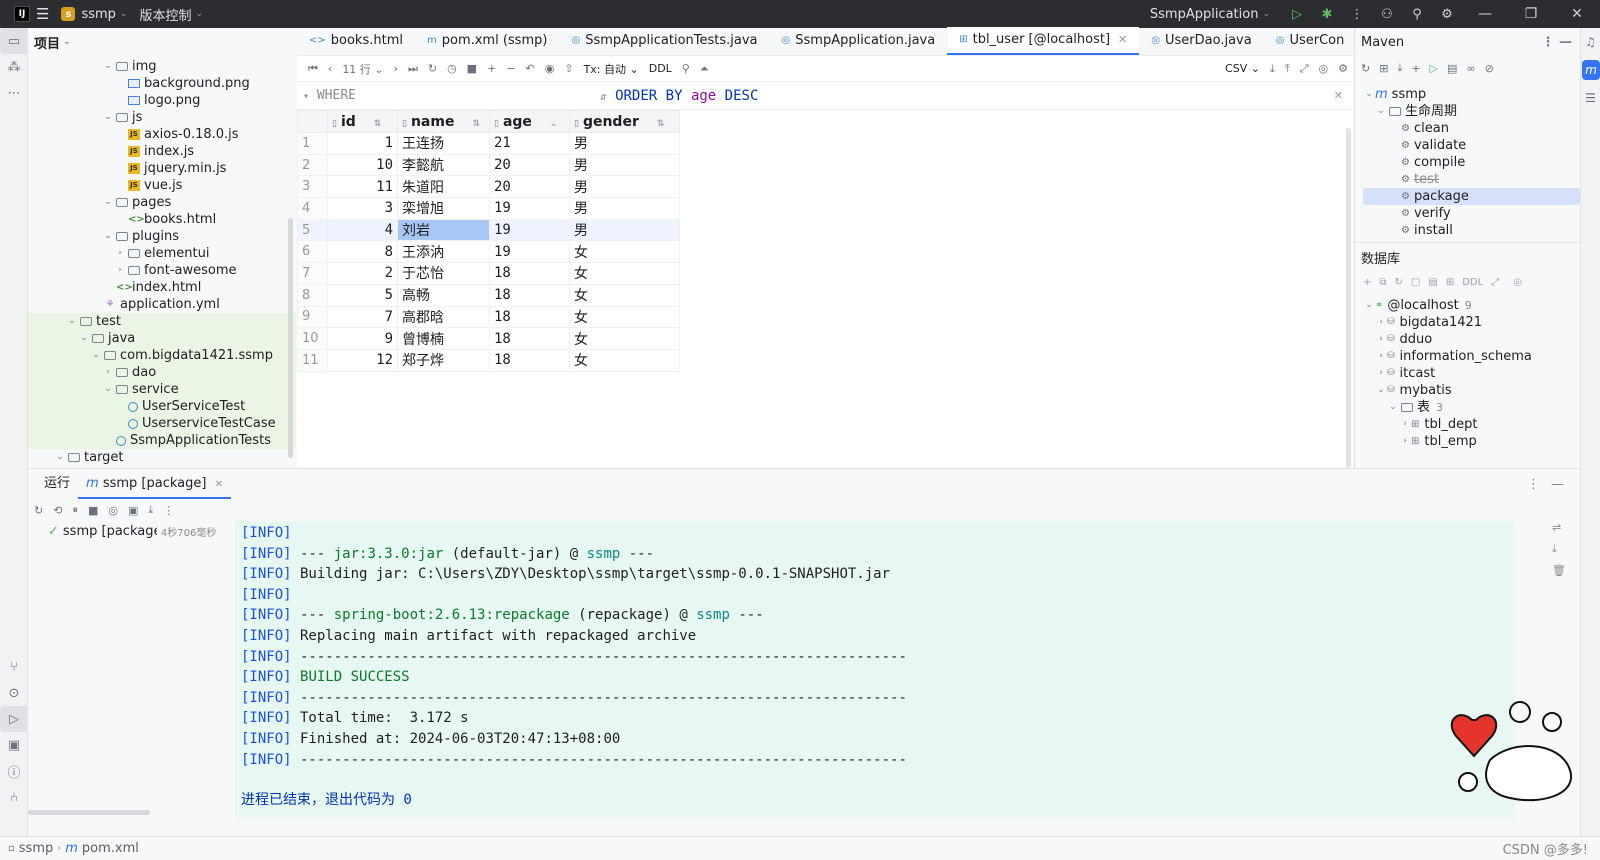 Image resolution: width=1600 pixels, height=860 pixels. Describe the element at coordinates (488, 230) in the screenshot. I see `table-row: 5 4 刘岩 19 男` at that location.